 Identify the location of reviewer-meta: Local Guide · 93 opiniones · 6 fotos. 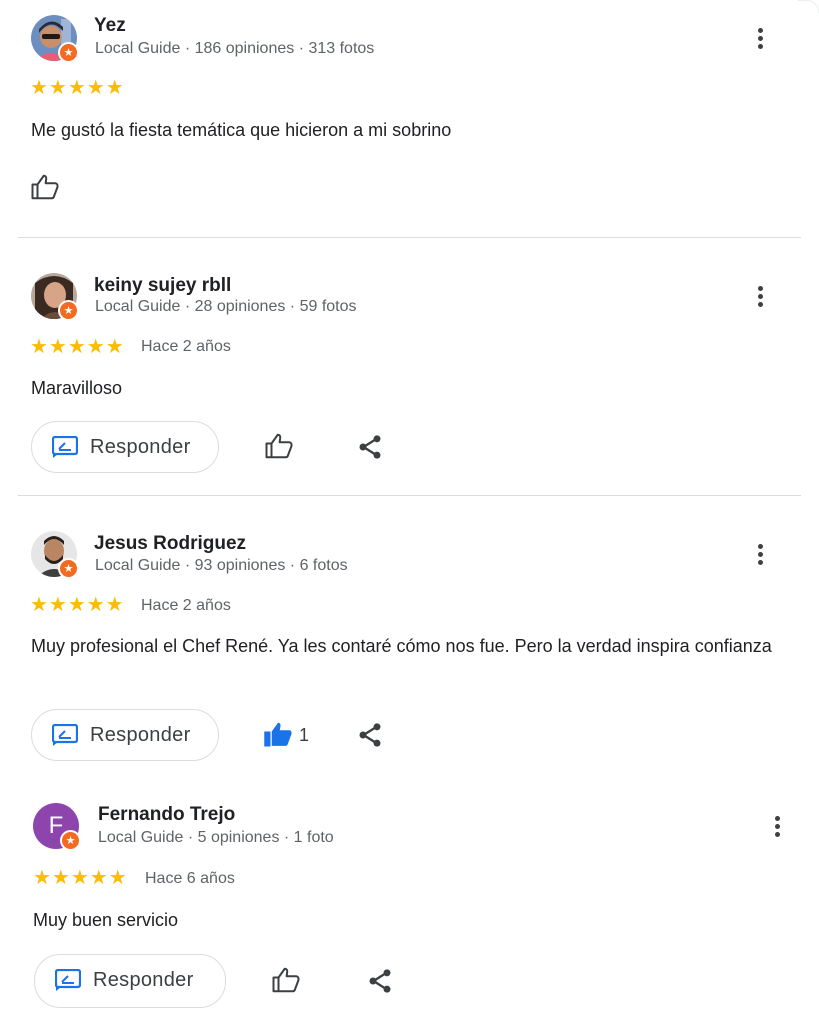
(221, 566).